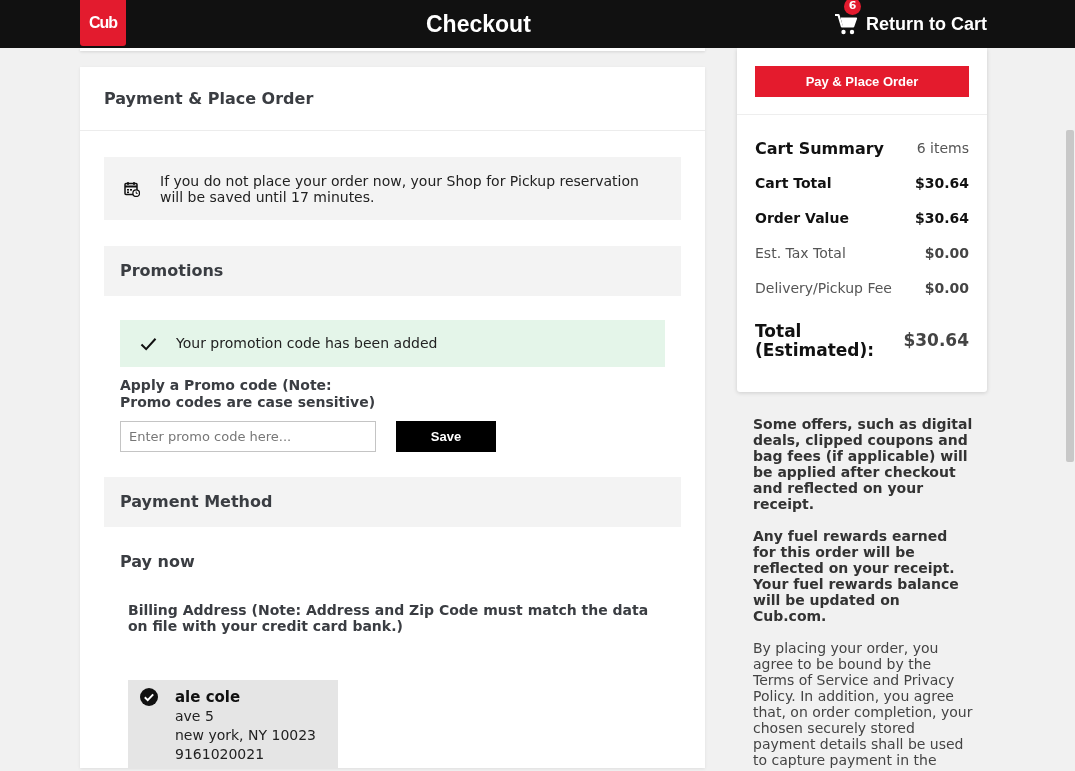 The width and height of the screenshot is (1075, 771). Describe the element at coordinates (248, 394) in the screenshot. I see `promo-code-label: Apply a Promo code (Note: Promo codes are case sensitive)` at that location.